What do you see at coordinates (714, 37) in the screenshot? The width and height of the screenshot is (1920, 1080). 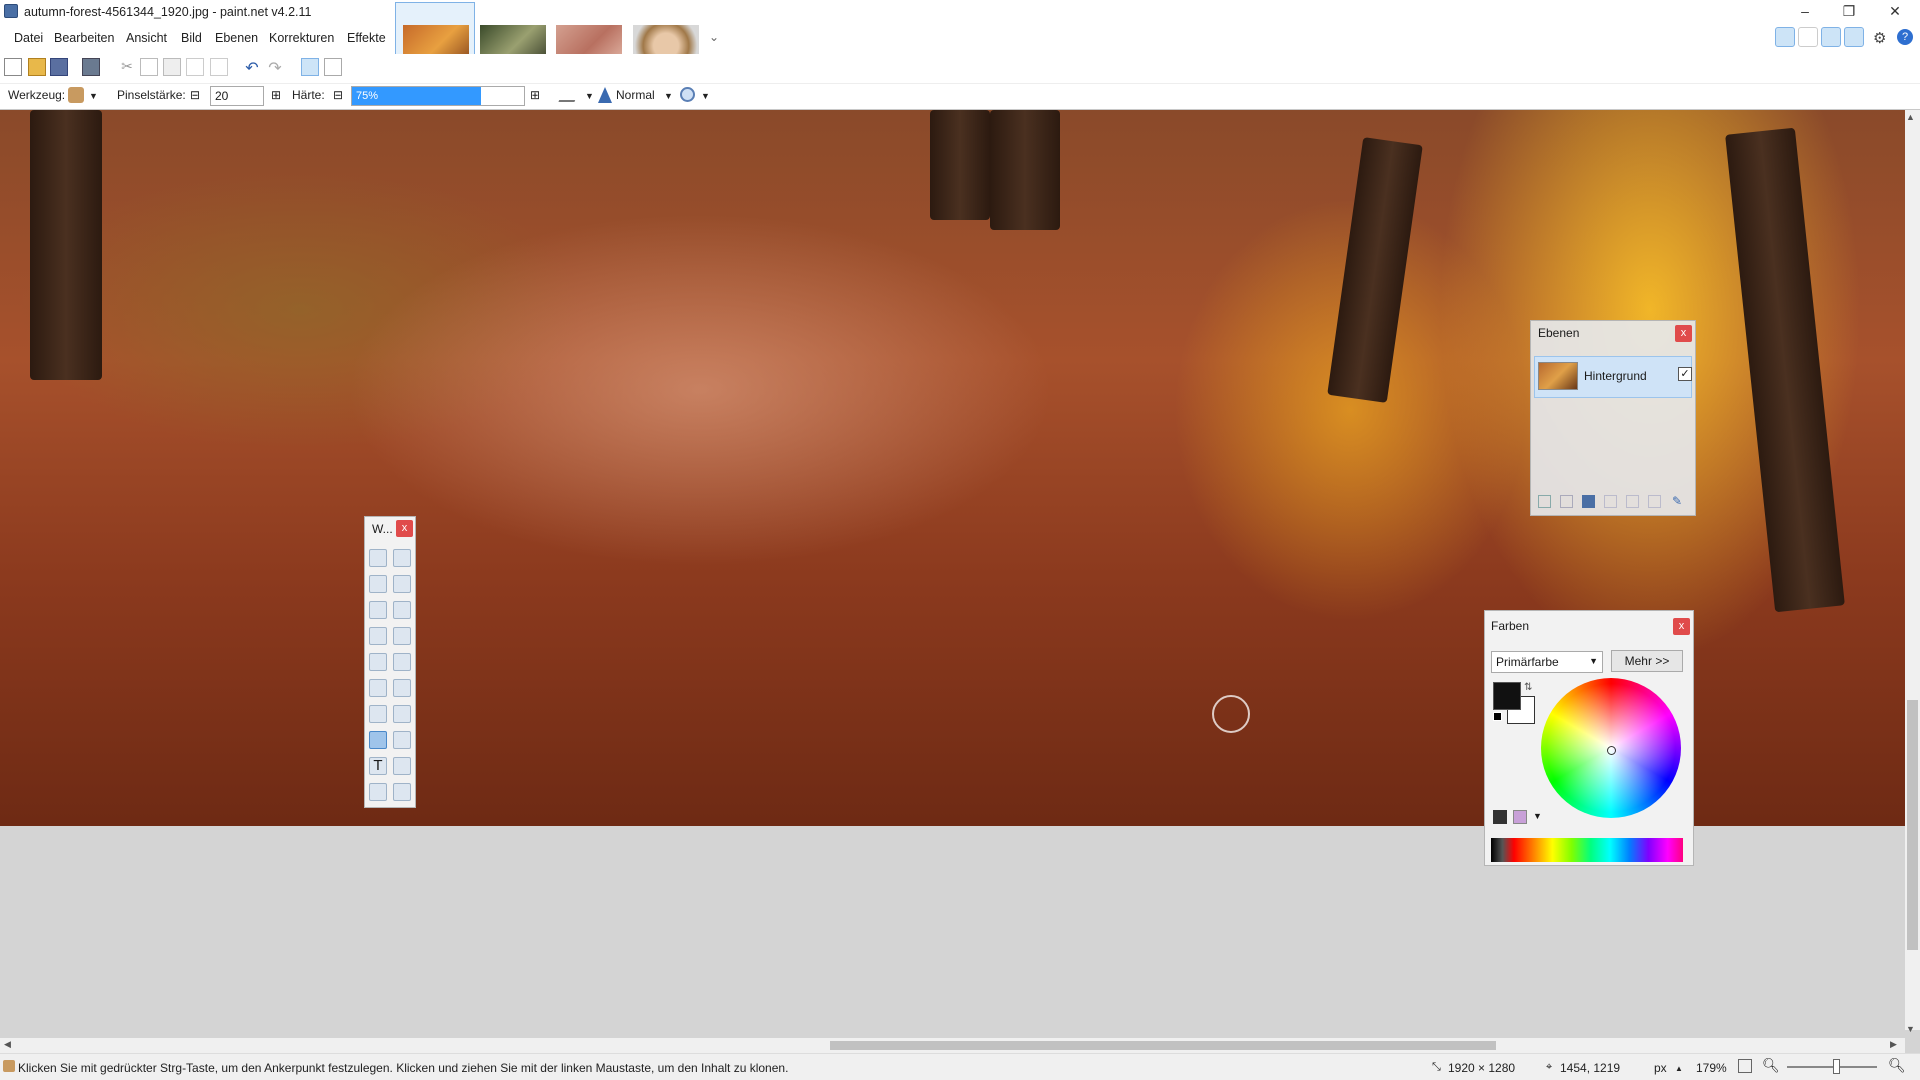 I see `thumbnails-dropdown-icon: ⌄` at bounding box center [714, 37].